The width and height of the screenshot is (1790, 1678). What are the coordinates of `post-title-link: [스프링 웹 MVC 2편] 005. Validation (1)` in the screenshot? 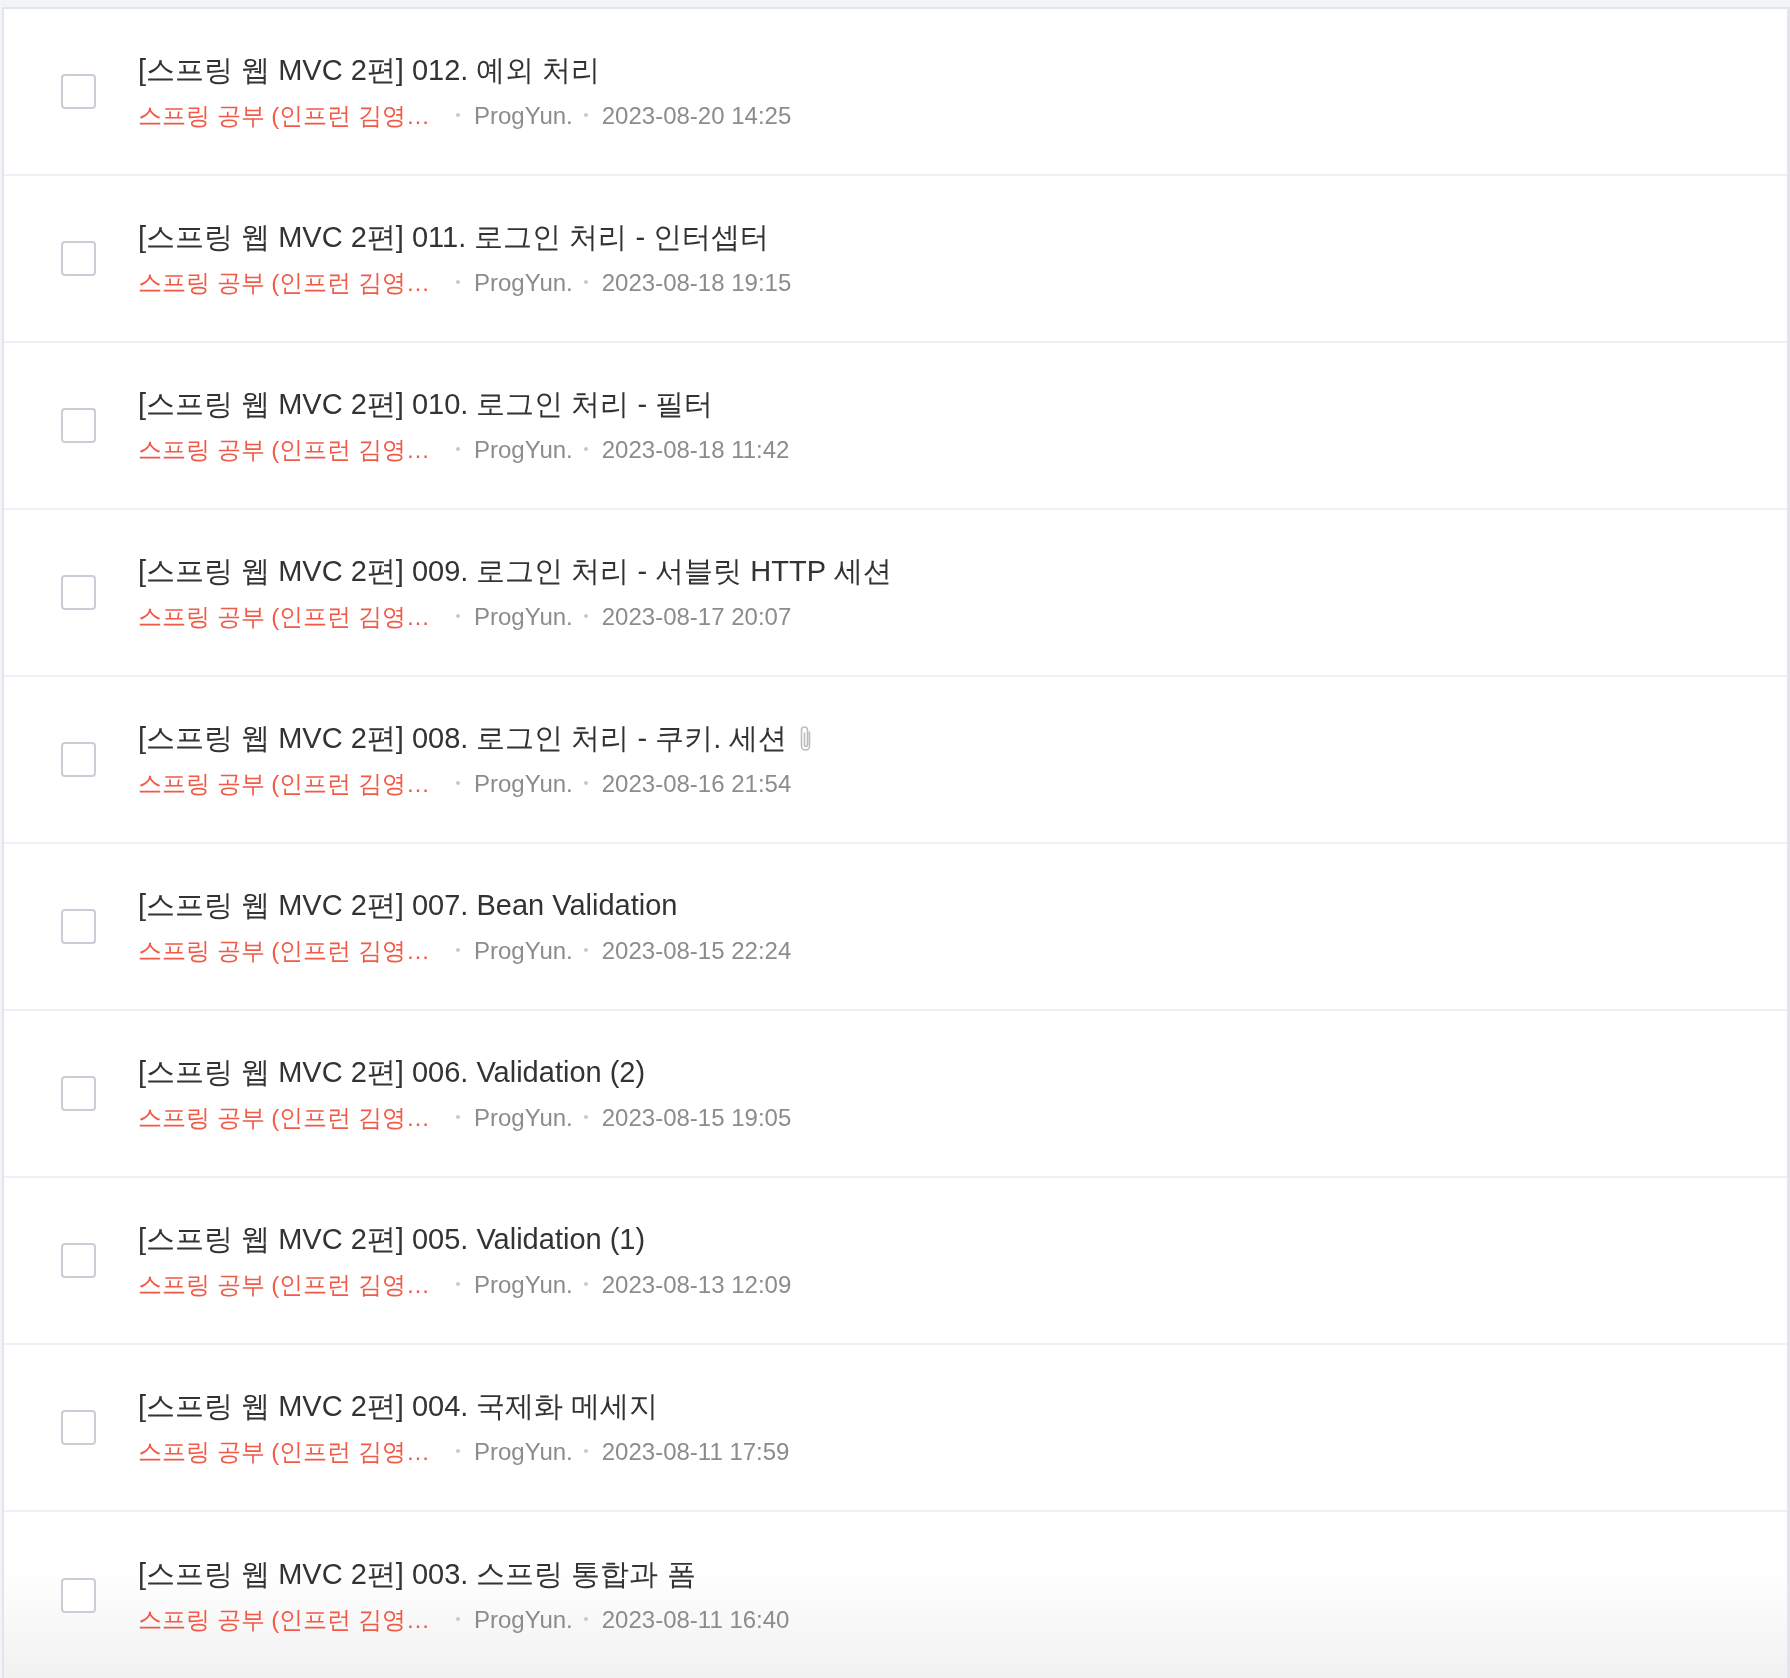 It's located at (392, 1240).